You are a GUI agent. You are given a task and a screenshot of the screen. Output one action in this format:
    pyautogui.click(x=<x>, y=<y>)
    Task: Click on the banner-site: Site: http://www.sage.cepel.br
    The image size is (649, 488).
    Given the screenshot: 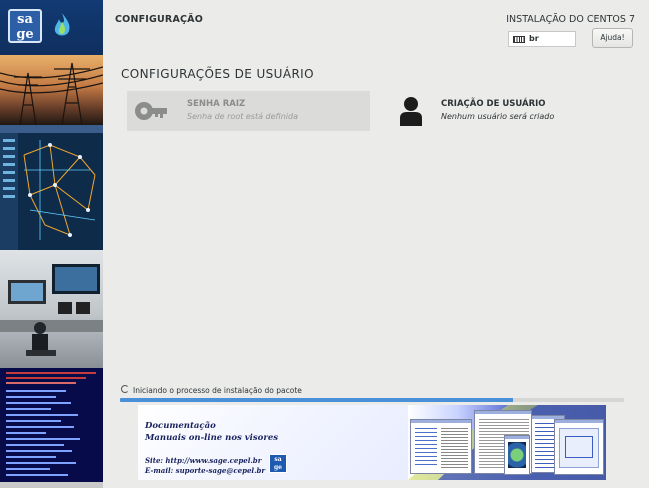 What is the action you would take?
    pyautogui.click(x=203, y=460)
    